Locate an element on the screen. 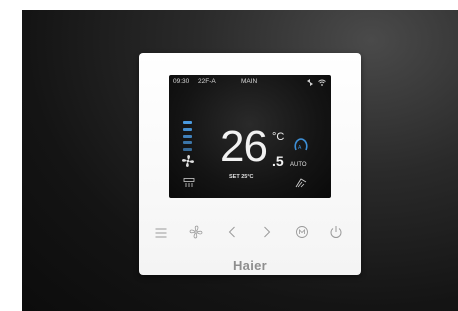 The width and height of the screenshot is (458, 311). power-button is located at coordinates (336, 234).